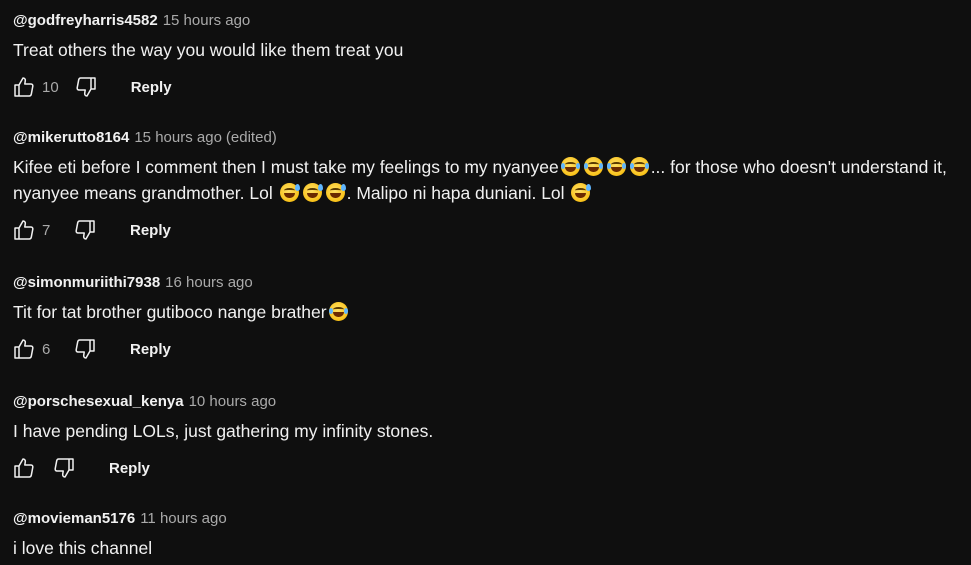  What do you see at coordinates (71, 137) in the screenshot?
I see `author-handle: @mikerutto8164` at bounding box center [71, 137].